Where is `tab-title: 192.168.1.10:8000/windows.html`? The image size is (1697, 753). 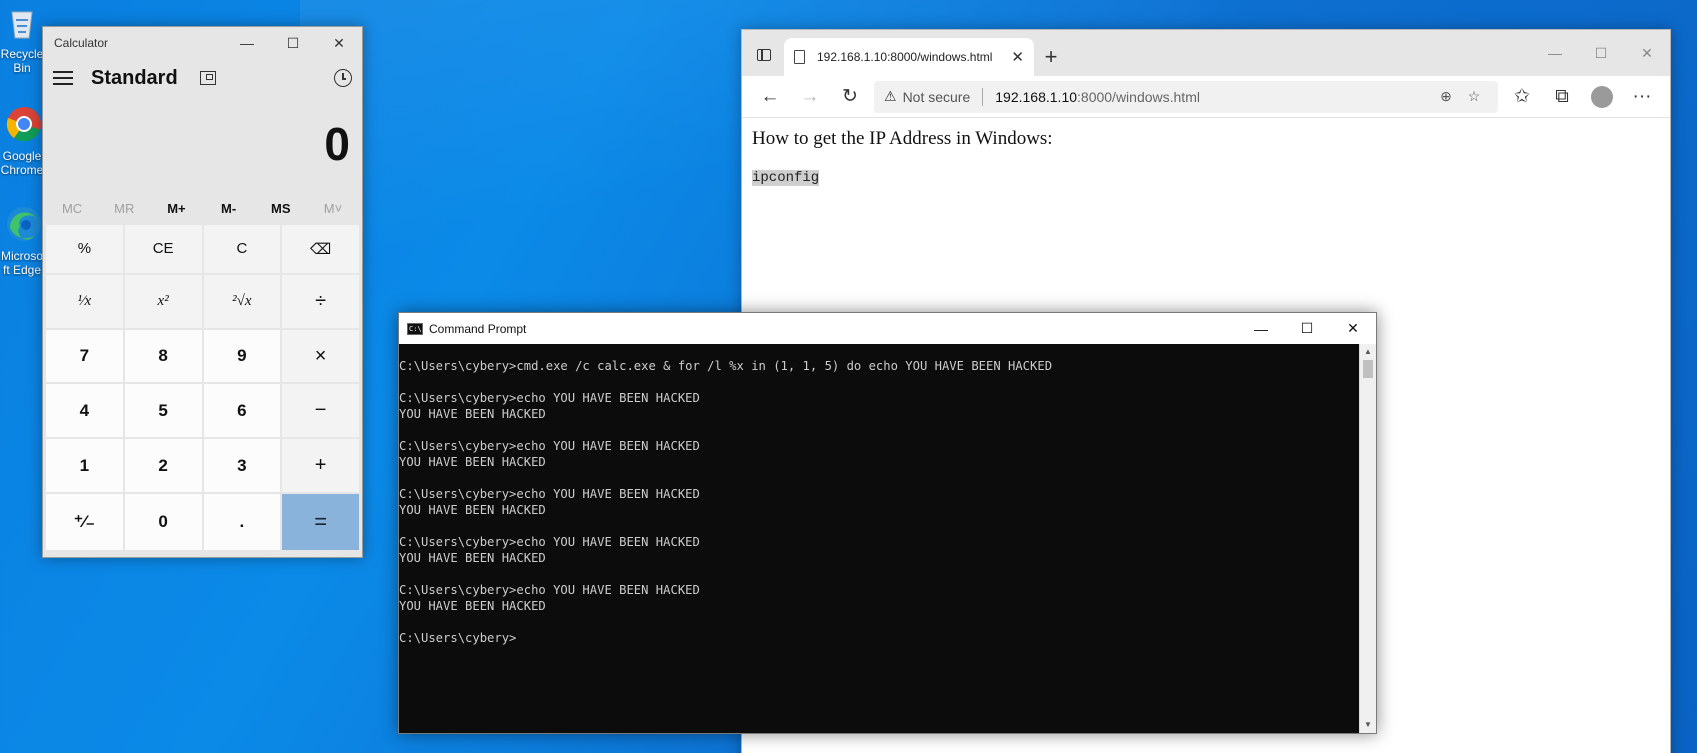
tab-title: 192.168.1.10:8000/windows.html is located at coordinates (905, 57).